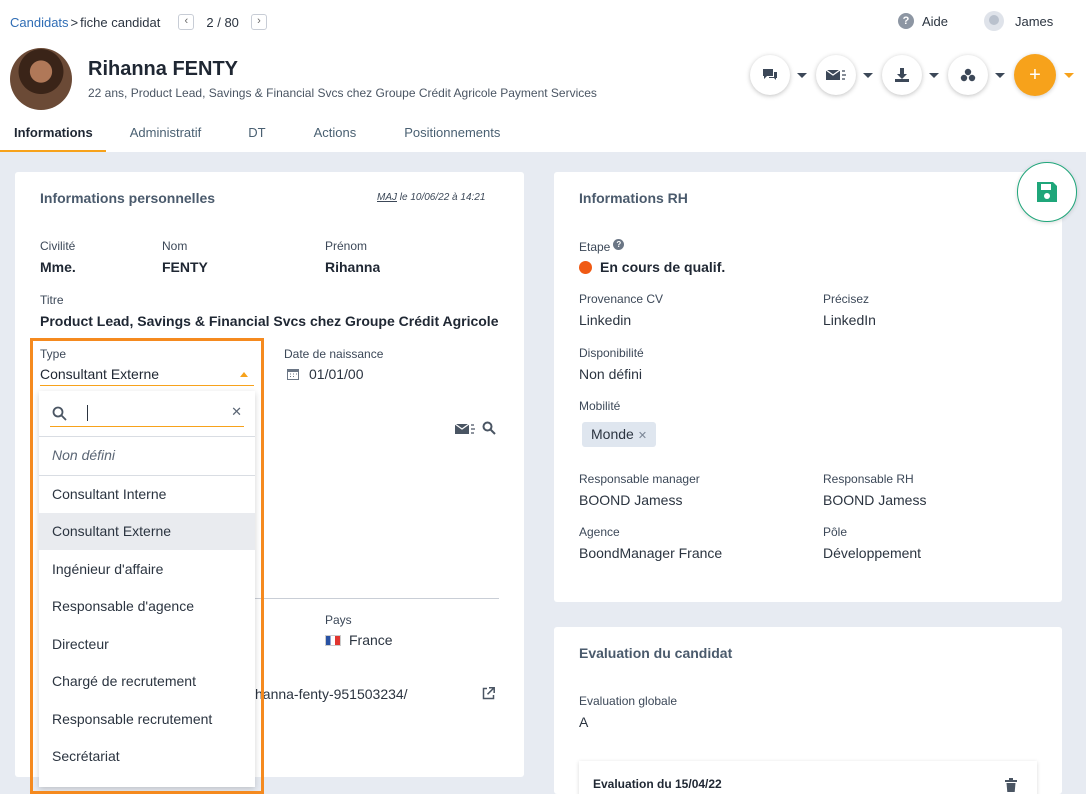 The height and width of the screenshot is (794, 1086). Describe the element at coordinates (147, 606) in the screenshot. I see `option-responsable-agence: Responsable d'agence` at that location.